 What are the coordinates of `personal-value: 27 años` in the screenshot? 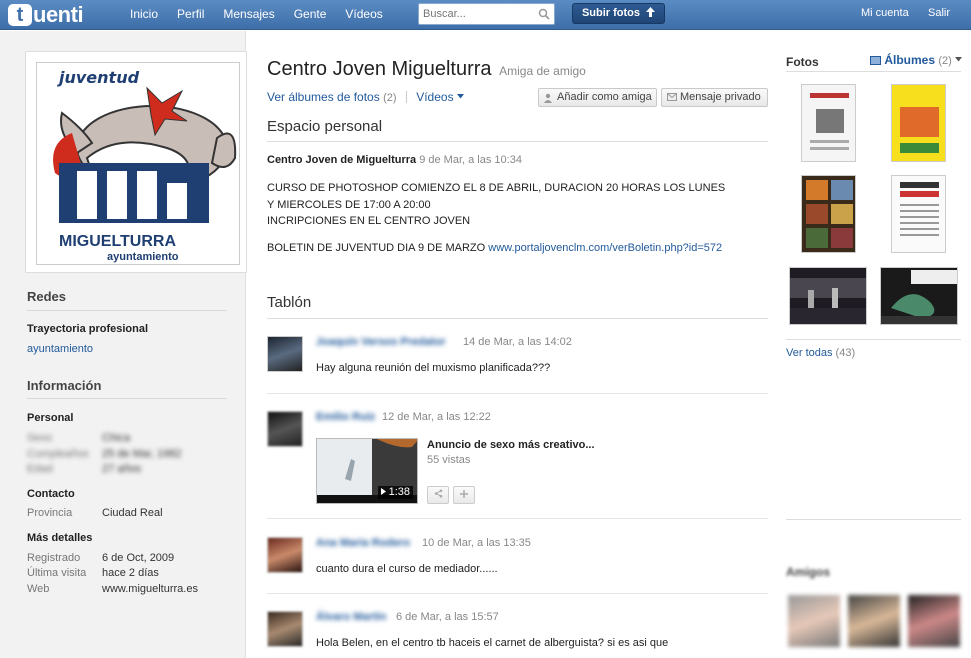 It's located at (122, 469).